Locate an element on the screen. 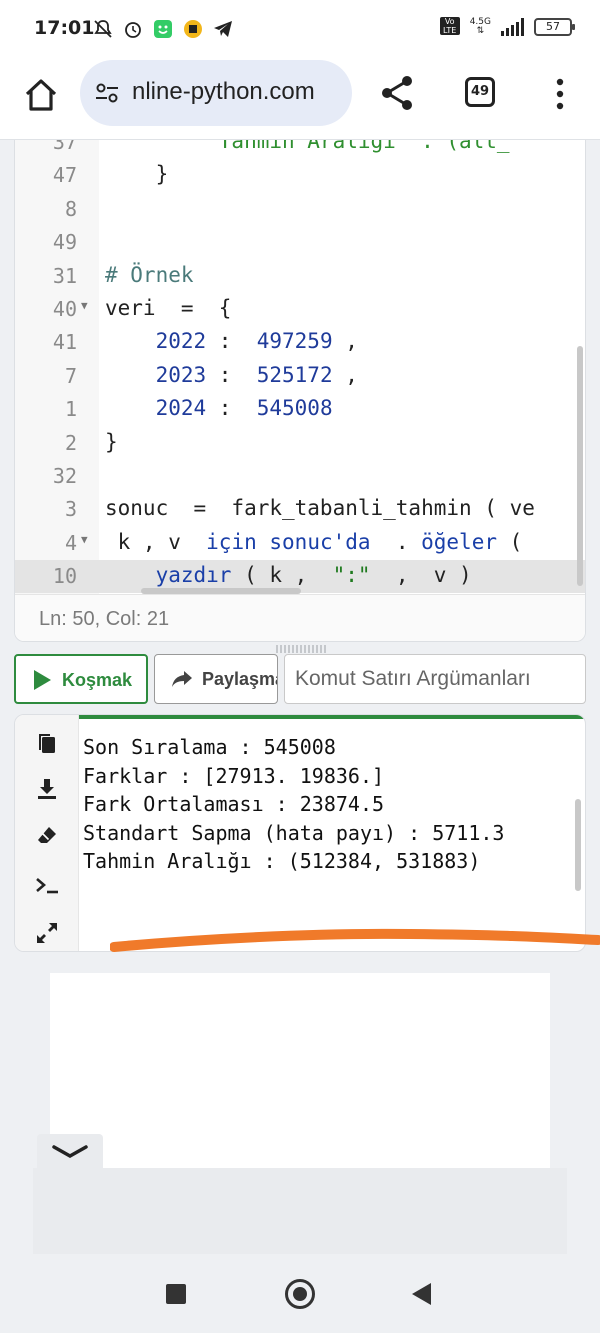  code-line: 41 2022 : 497259 , is located at coordinates (300, 342).